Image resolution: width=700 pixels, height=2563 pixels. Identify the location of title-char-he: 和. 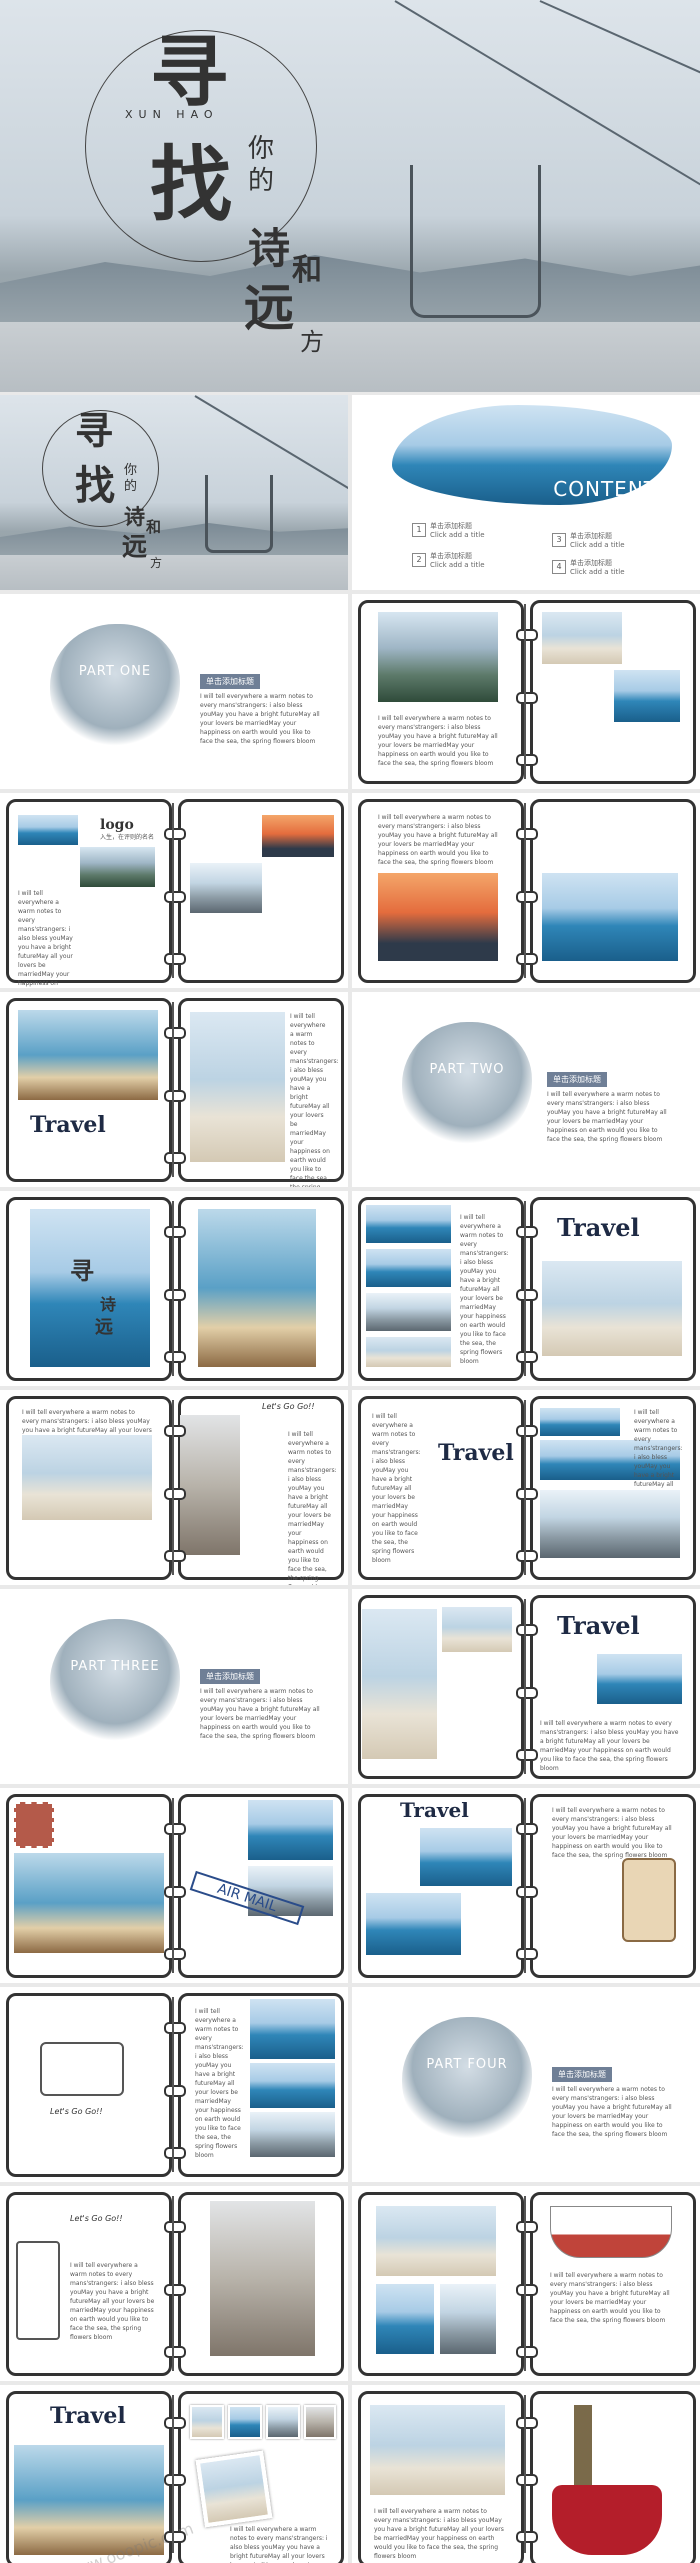
(154, 527).